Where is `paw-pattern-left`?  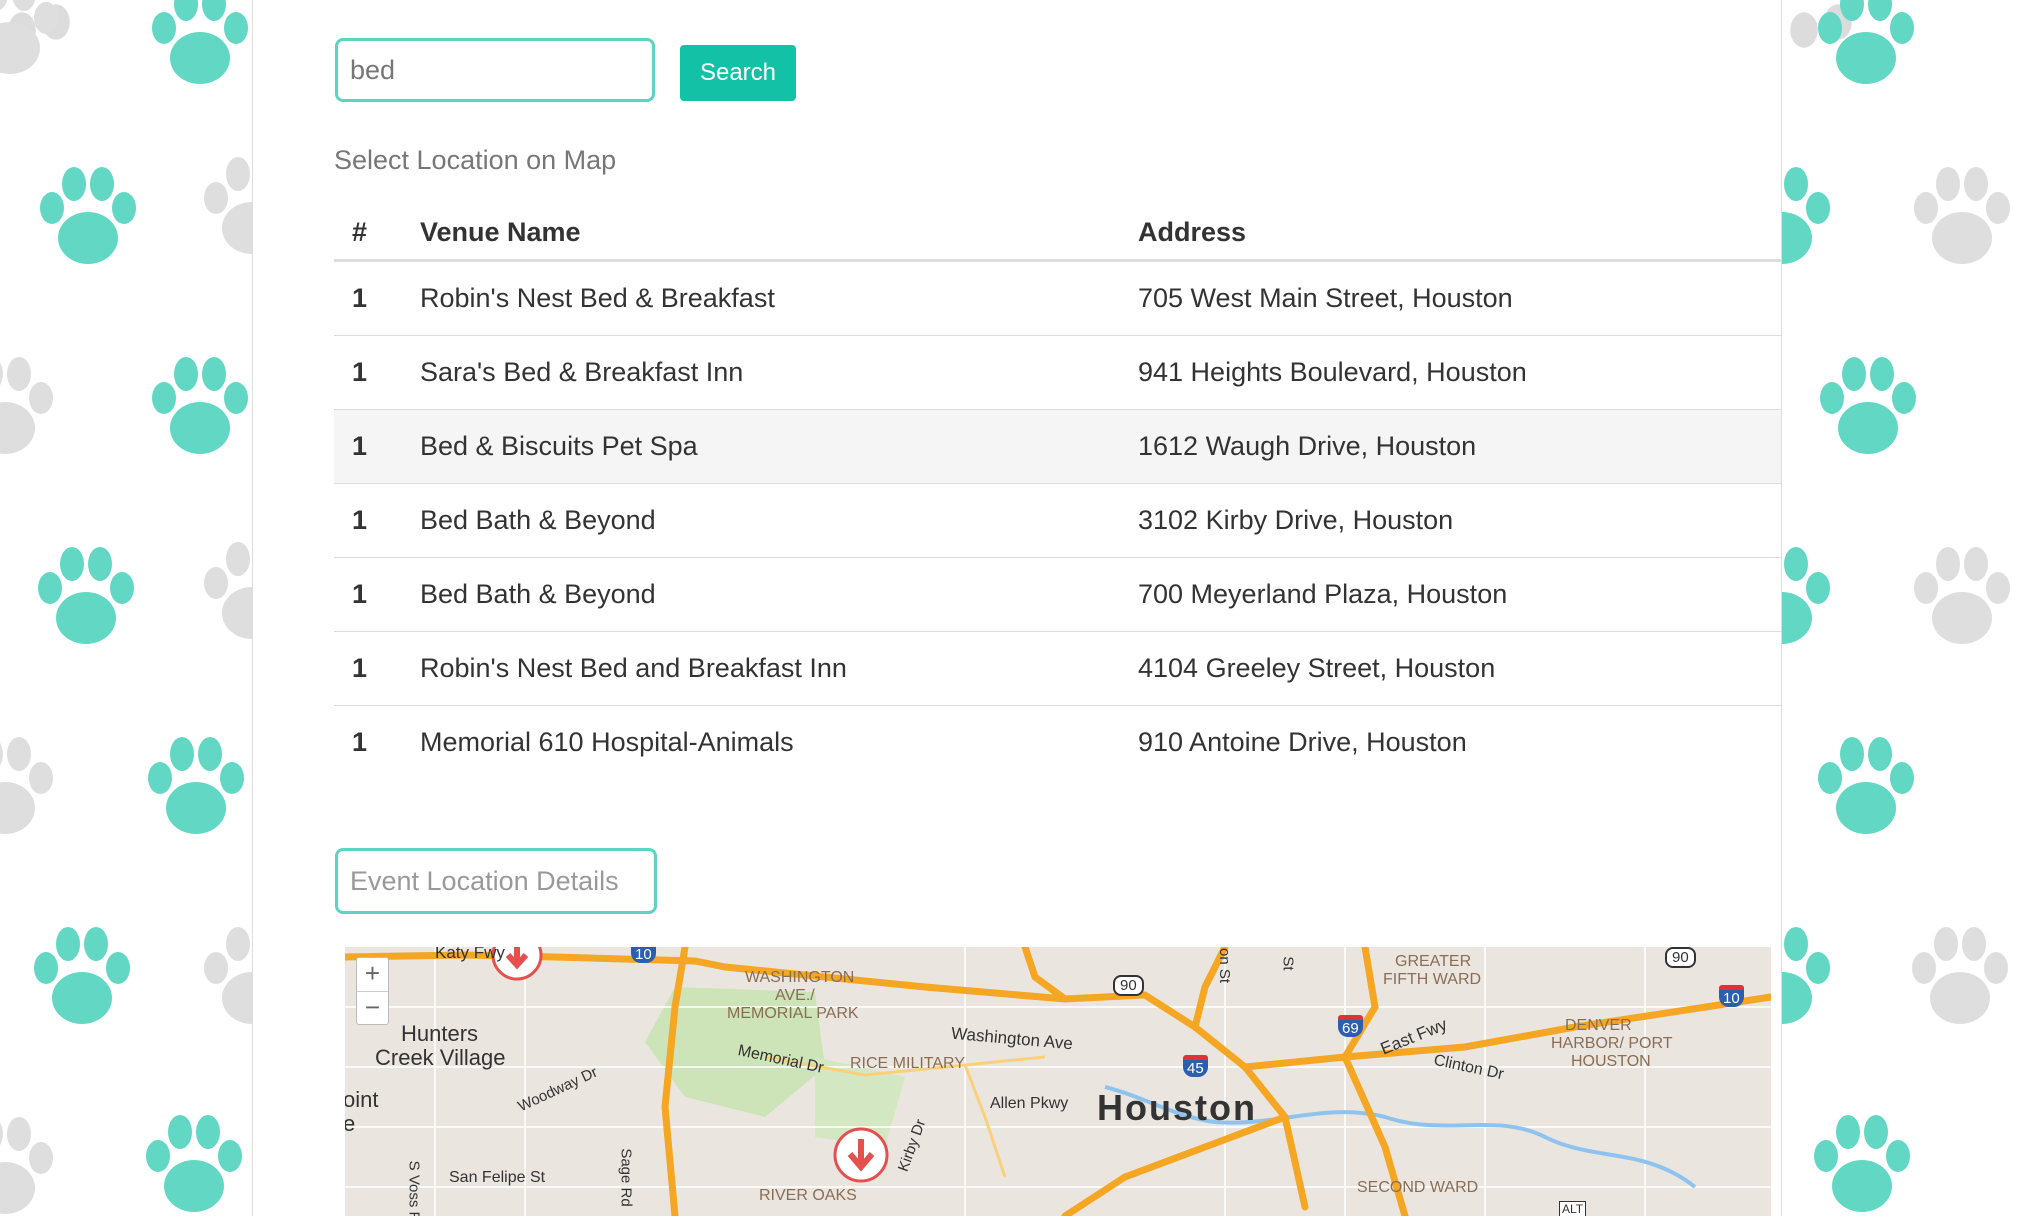
paw-pattern-left is located at coordinates (126, 607).